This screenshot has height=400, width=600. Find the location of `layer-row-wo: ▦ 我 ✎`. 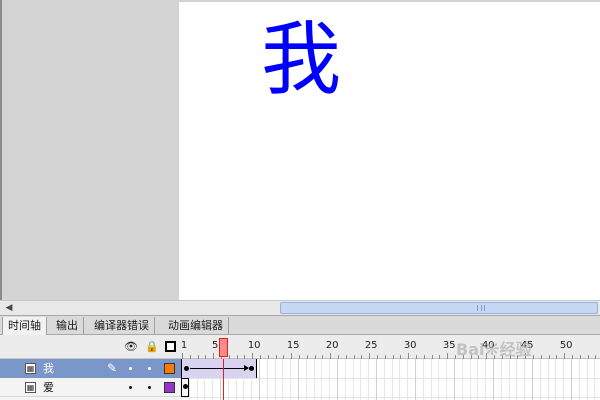

layer-row-wo: ▦ 我 ✎ is located at coordinates (90, 368).